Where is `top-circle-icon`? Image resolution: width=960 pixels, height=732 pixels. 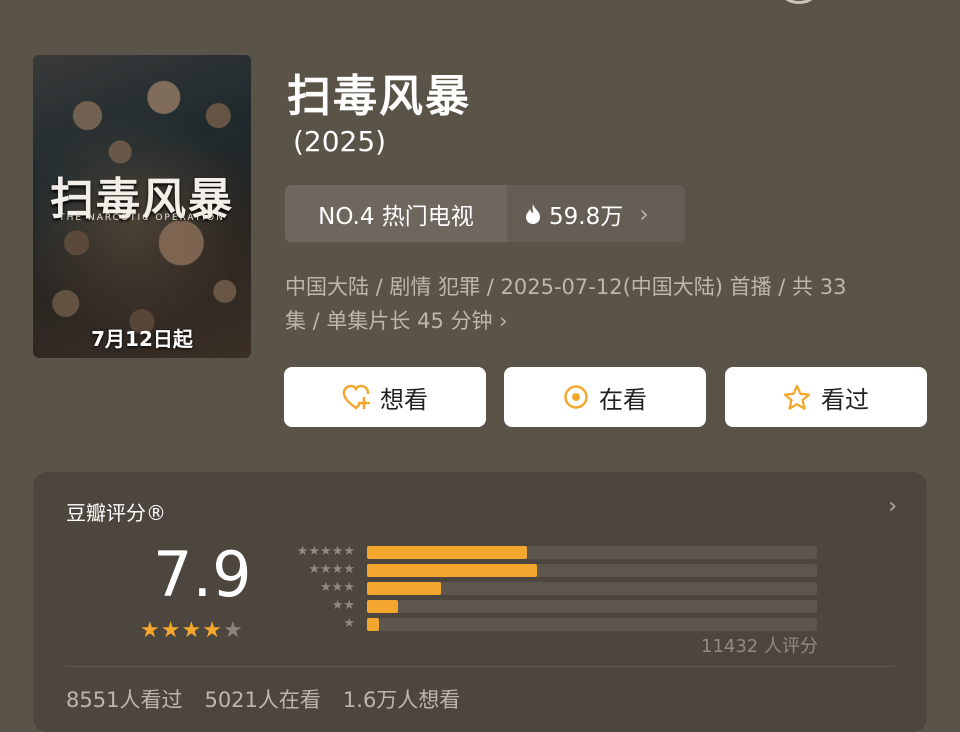
top-circle-icon is located at coordinates (799, 2).